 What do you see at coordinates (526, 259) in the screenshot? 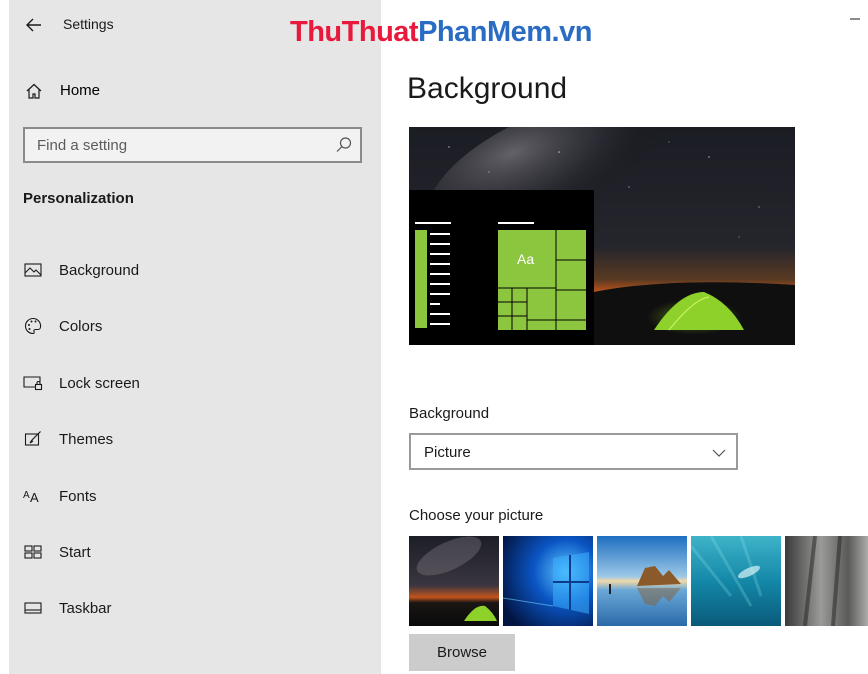
I see `tile-text: Aa` at bounding box center [526, 259].